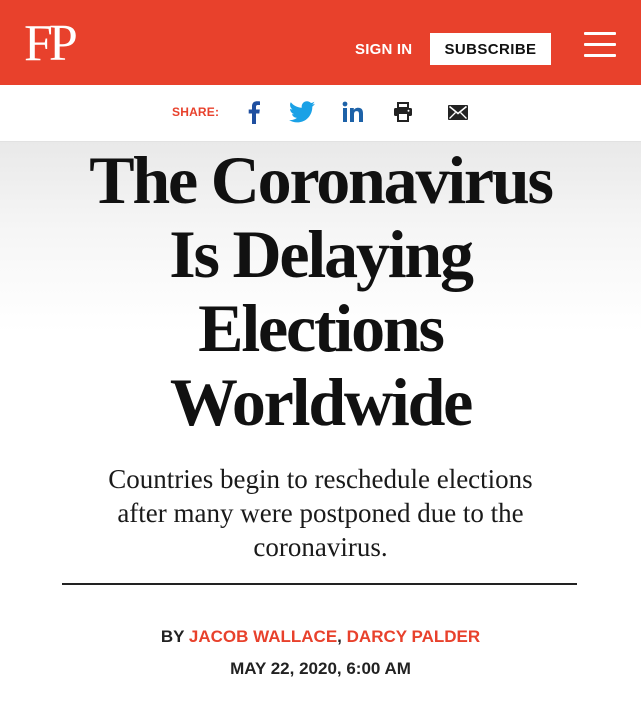 The width and height of the screenshot is (641, 704). I want to click on author-link-darcy-palder: DARCY PALDER, so click(414, 636).